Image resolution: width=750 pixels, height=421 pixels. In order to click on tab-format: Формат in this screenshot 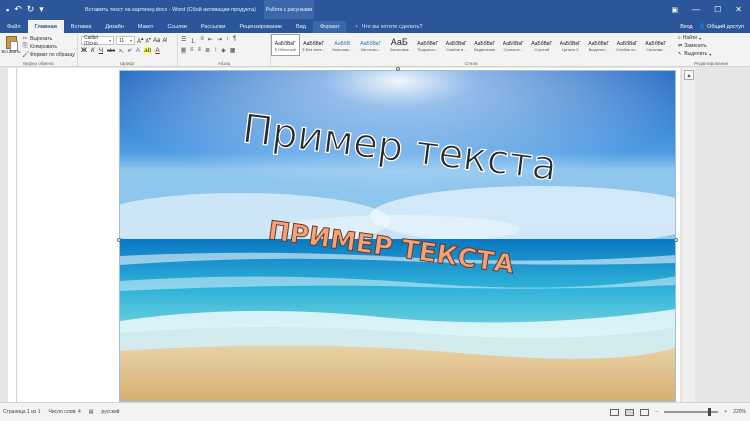, I will do `click(329, 27)`.